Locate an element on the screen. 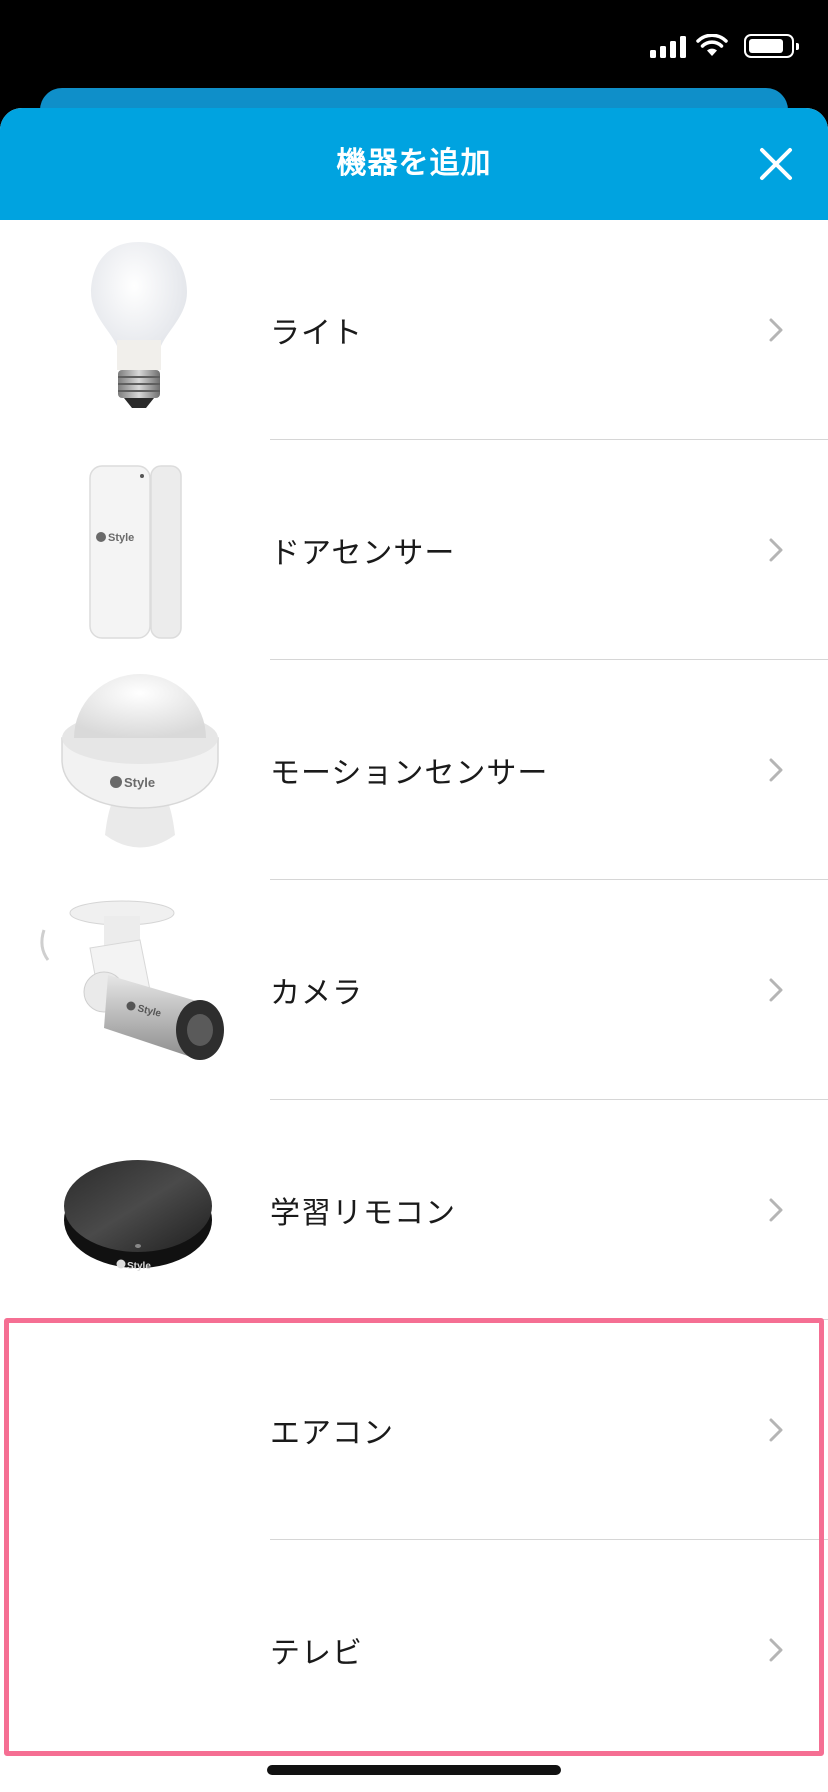 The width and height of the screenshot is (828, 1792). close-icon is located at coordinates (776, 164).